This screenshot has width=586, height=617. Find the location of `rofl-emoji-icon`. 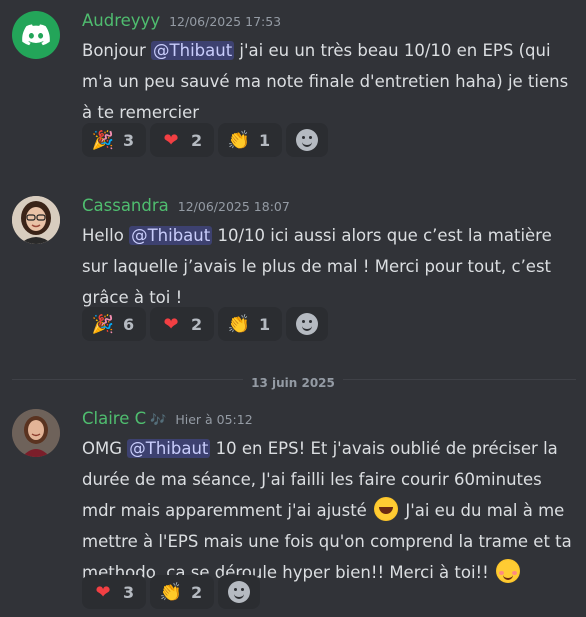

rofl-emoji-icon is located at coordinates (386, 509).